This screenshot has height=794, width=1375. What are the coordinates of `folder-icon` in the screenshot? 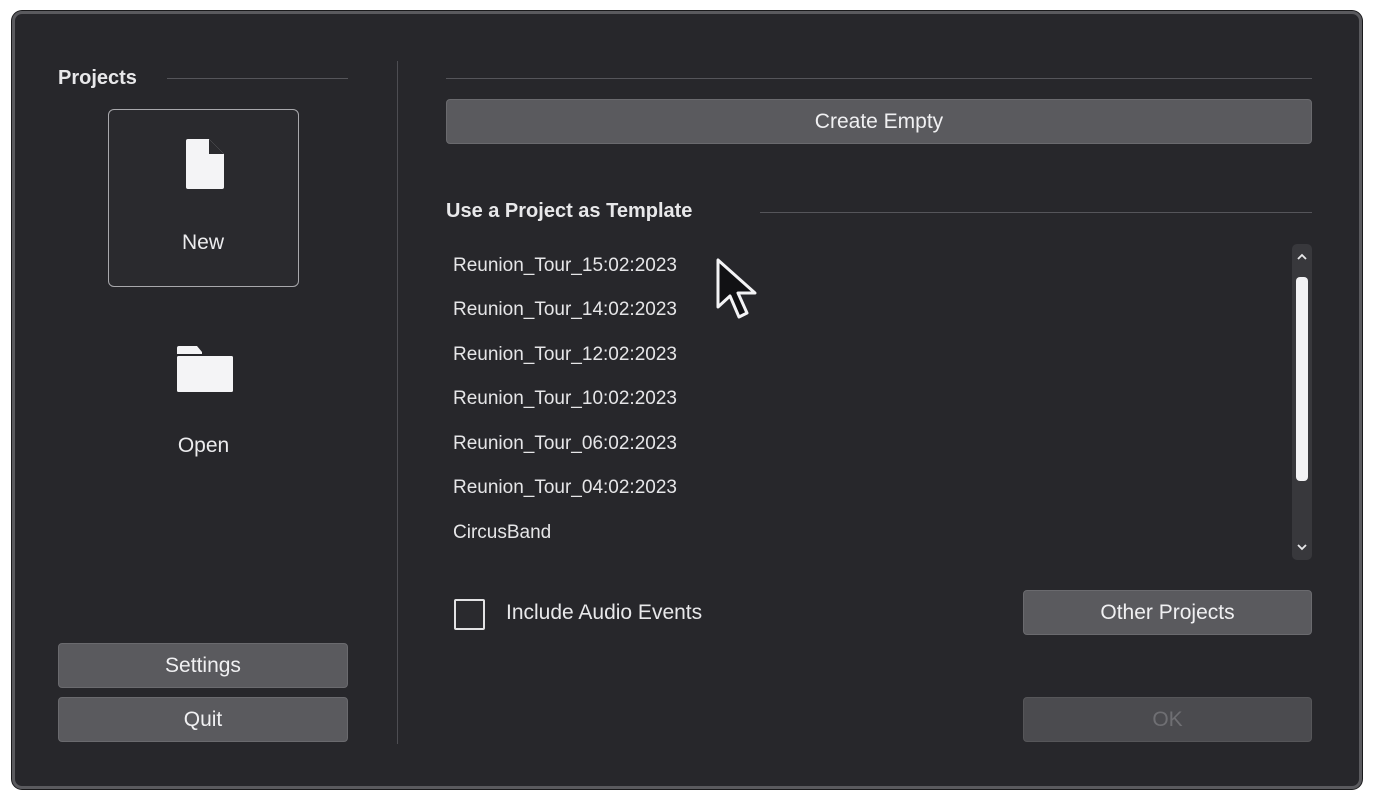 It's located at (205, 369).